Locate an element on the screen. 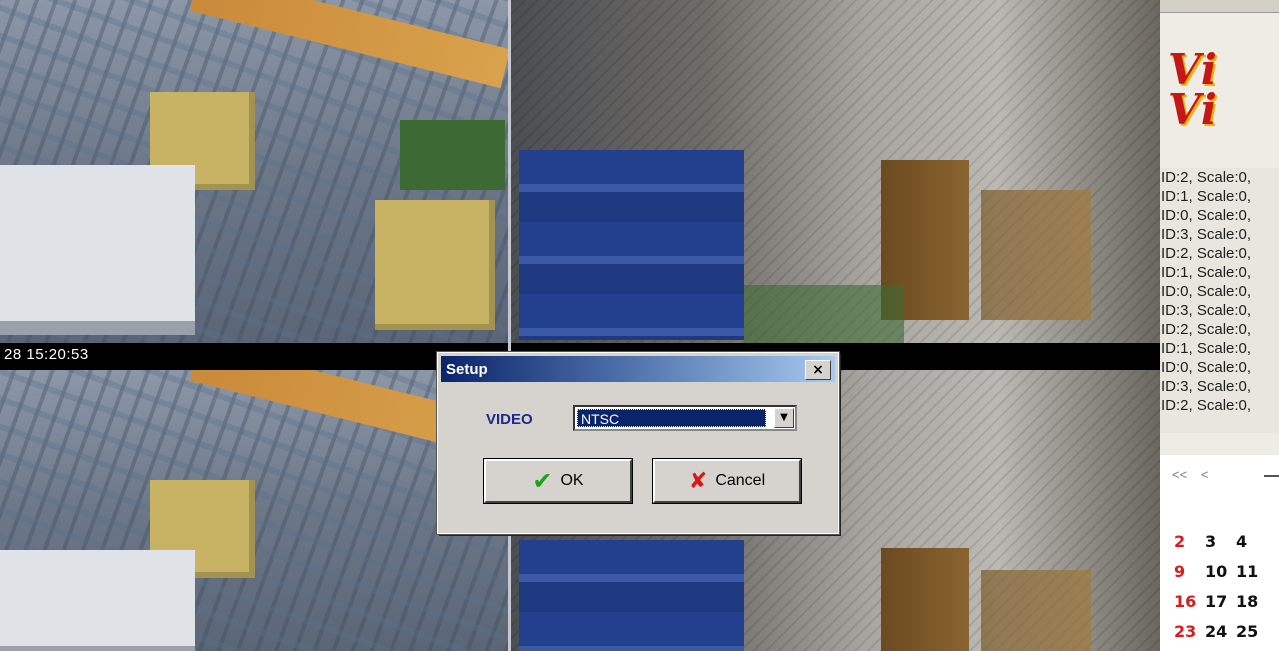  logo-line-2: Vi is located at coordinates (1193, 109).